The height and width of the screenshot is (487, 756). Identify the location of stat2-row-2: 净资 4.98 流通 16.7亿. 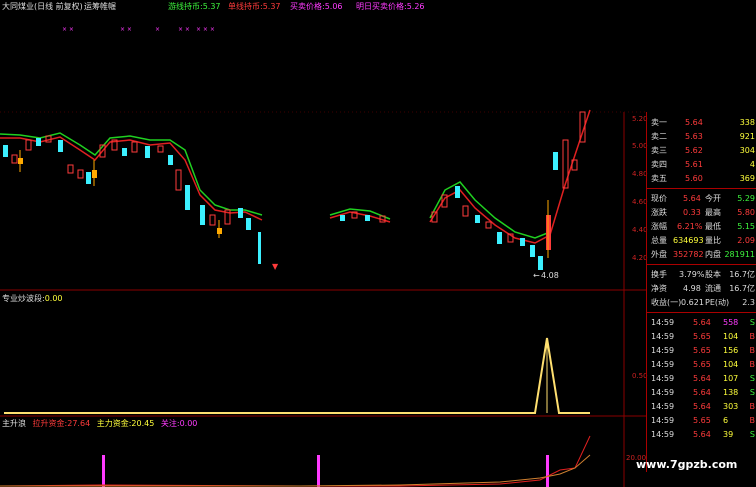
(703, 288).